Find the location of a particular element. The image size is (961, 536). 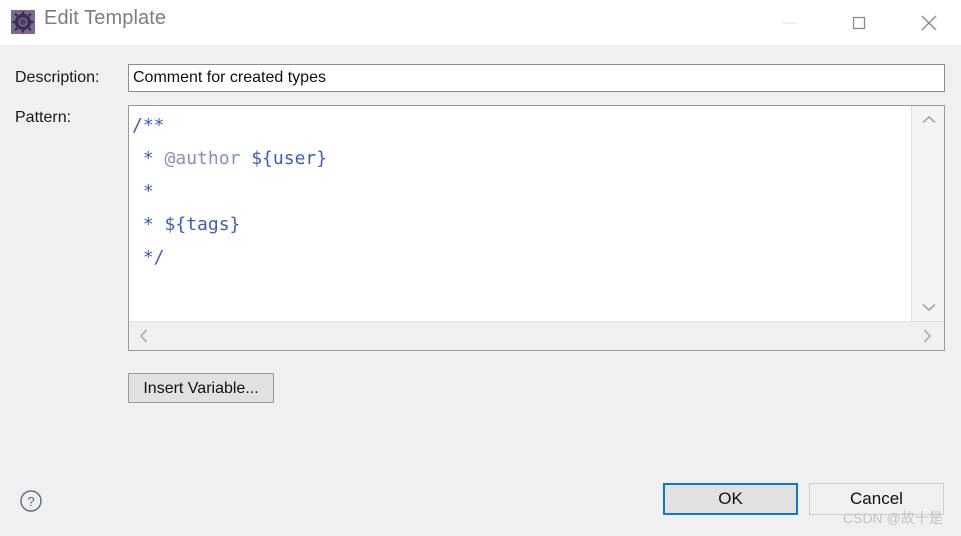

code-token: ${tags} is located at coordinates (202, 224).